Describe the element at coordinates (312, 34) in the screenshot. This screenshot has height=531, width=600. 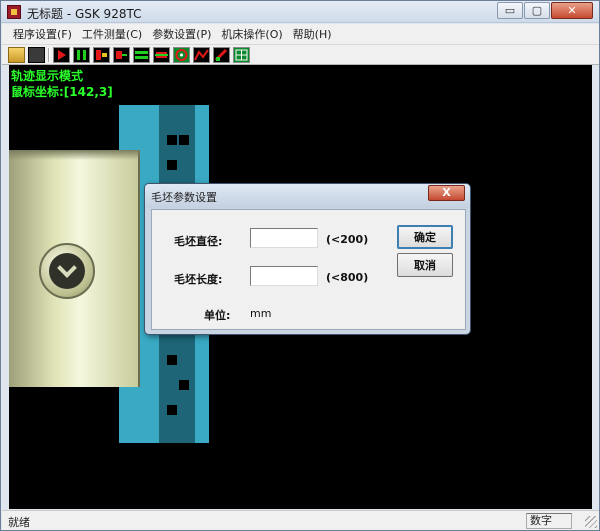
I see `menu-help: 帮助(H)` at that location.